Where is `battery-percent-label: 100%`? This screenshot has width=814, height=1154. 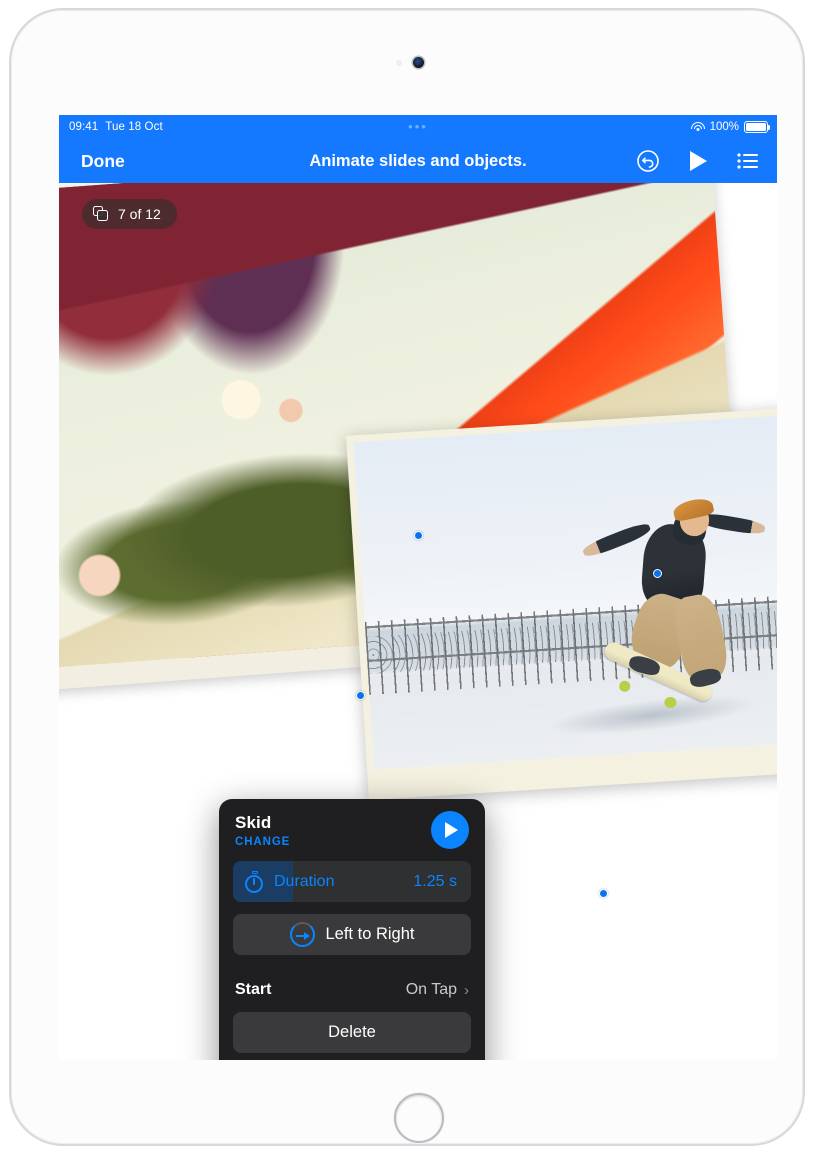
battery-percent-label: 100% is located at coordinates (724, 127).